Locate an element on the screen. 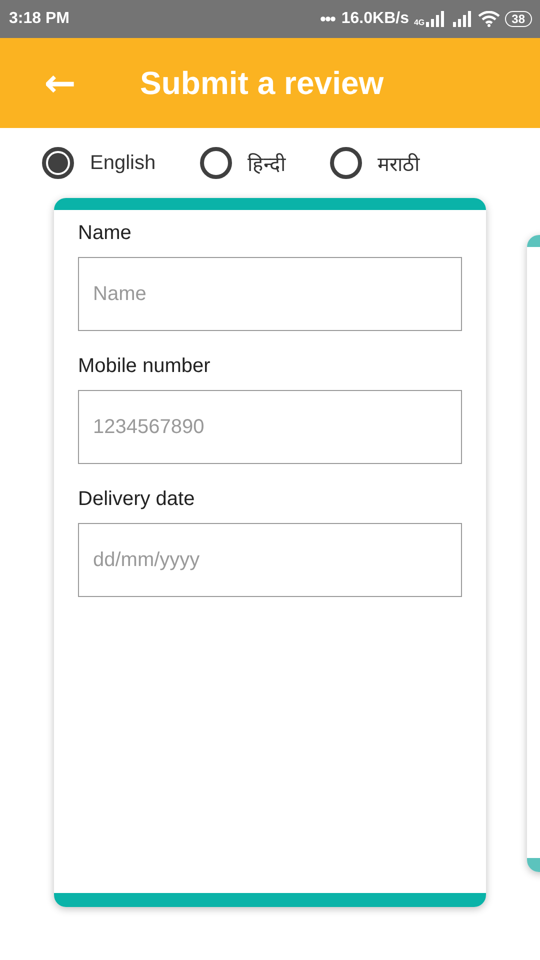 The width and height of the screenshot is (540, 960). network-type: 4G is located at coordinates (419, 22).